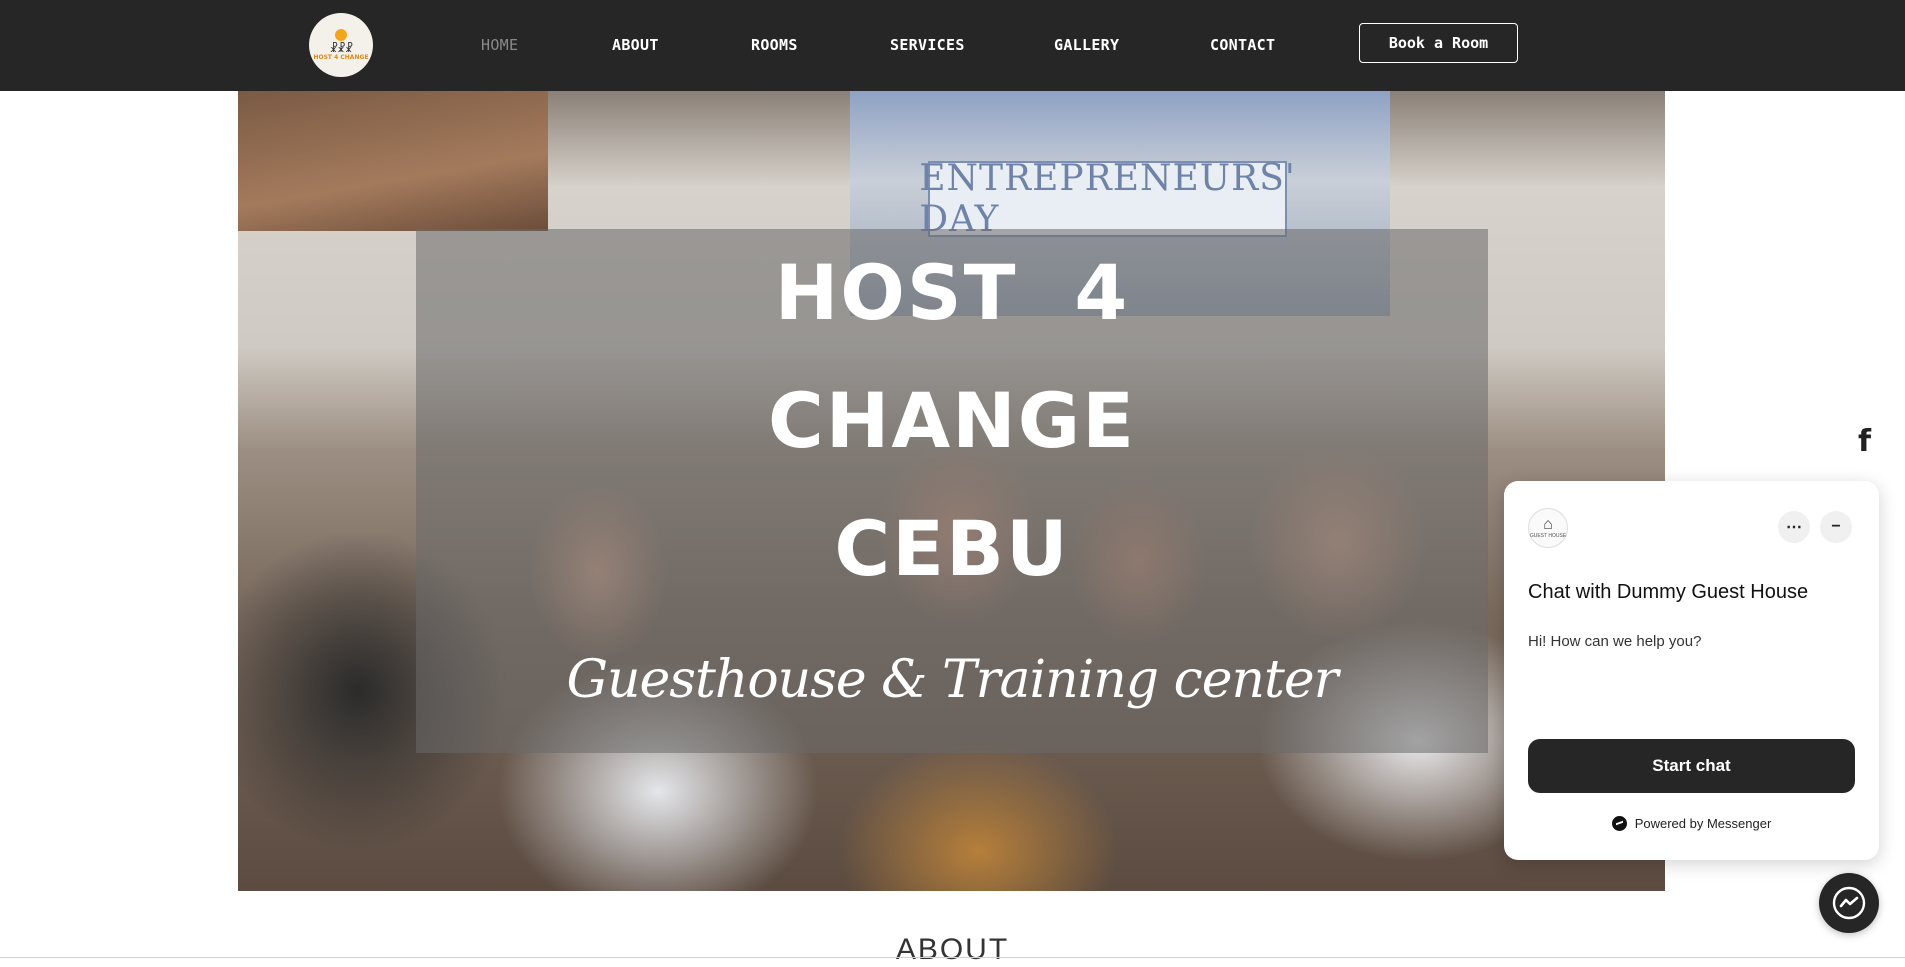  Describe the element at coordinates (952, 292) in the screenshot. I see `hero-title-line-1: HOST 4` at that location.